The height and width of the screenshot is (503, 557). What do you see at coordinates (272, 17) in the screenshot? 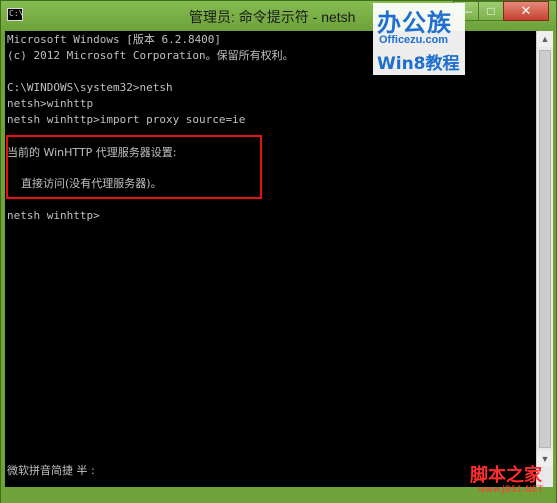
I see `window-title: 管理员: 命令提示符 - netsh` at bounding box center [272, 17].